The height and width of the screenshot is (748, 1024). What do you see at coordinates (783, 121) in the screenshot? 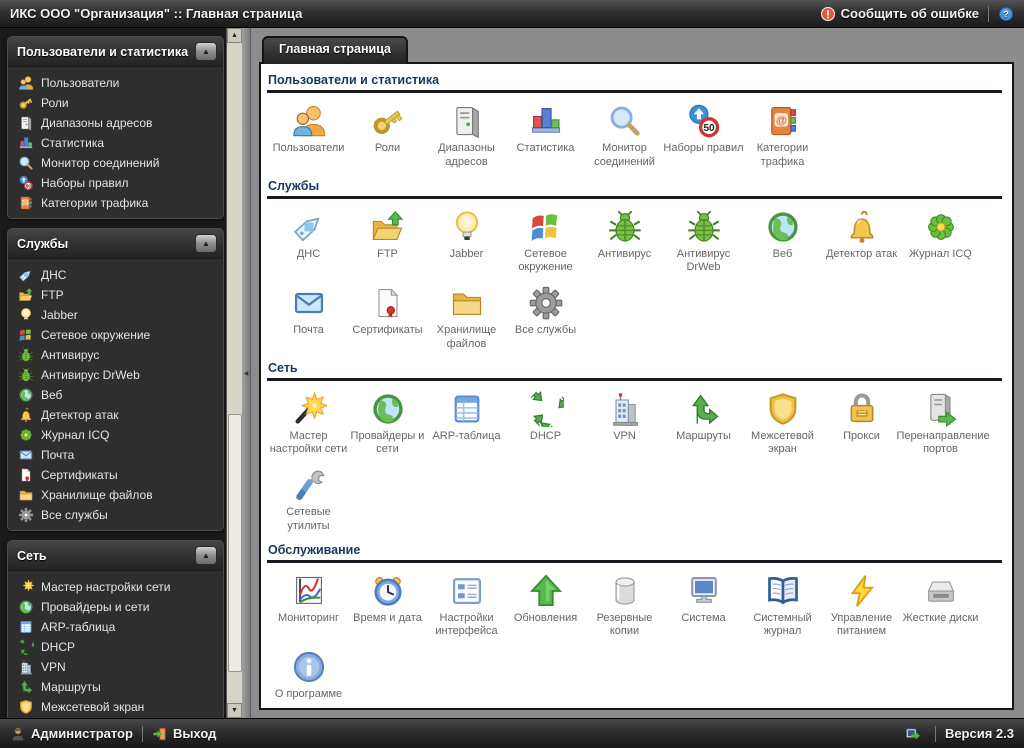
I see `traffic-icon` at bounding box center [783, 121].